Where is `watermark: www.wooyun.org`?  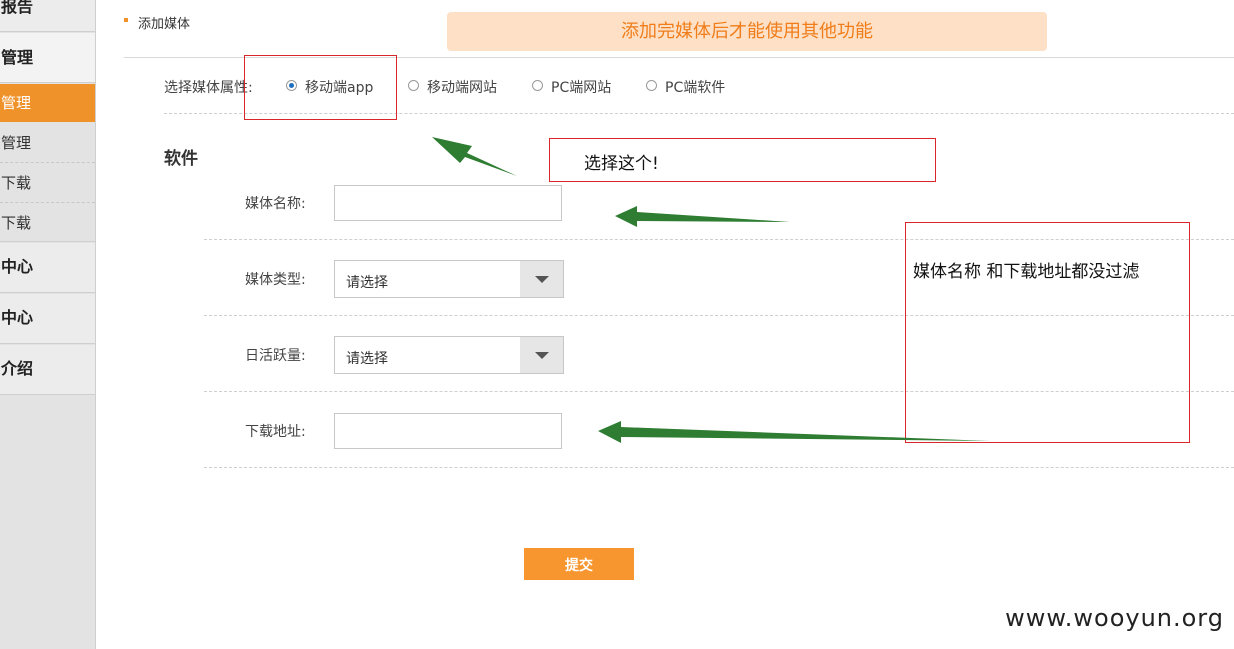 watermark: www.wooyun.org is located at coordinates (1114, 618).